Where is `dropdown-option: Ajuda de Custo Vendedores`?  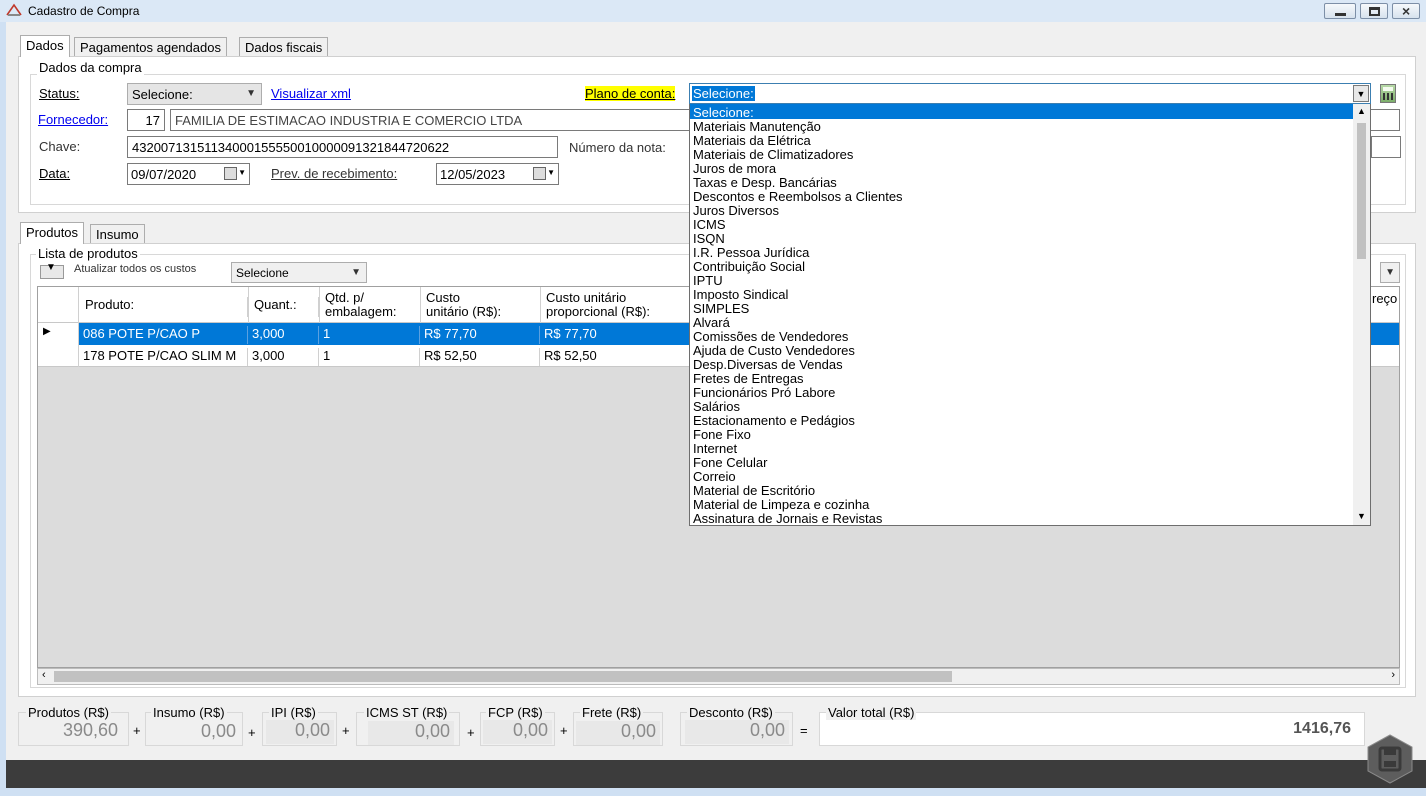 dropdown-option: Ajuda de Custo Vendedores is located at coordinates (774, 351).